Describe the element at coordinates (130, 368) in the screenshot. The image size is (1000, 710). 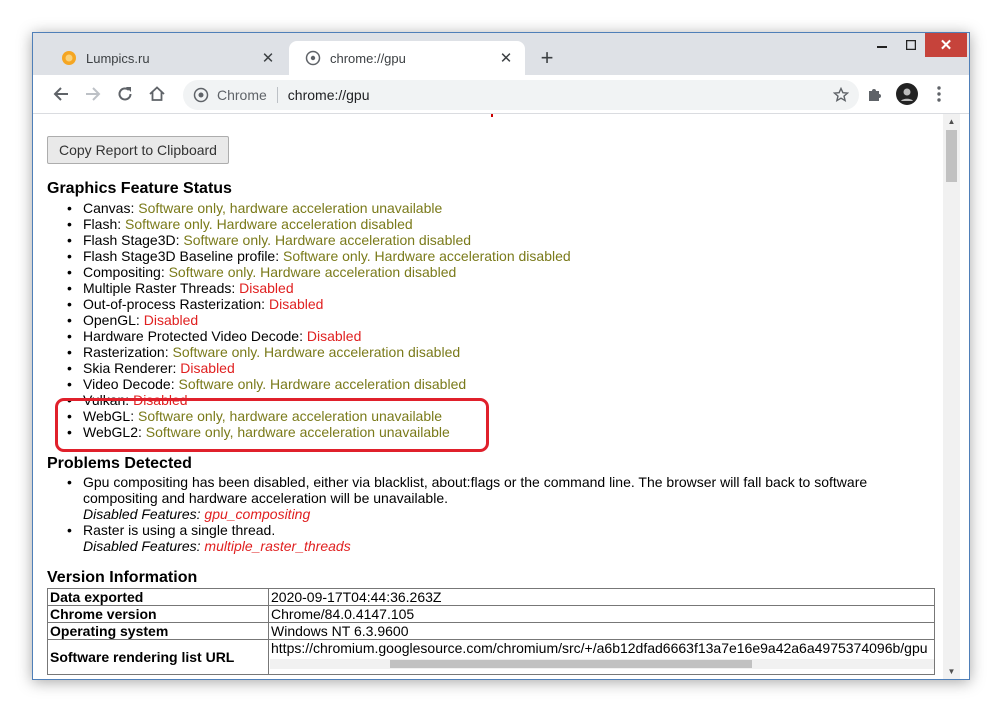
I see `feature-name: Skia Renderer:` at that location.